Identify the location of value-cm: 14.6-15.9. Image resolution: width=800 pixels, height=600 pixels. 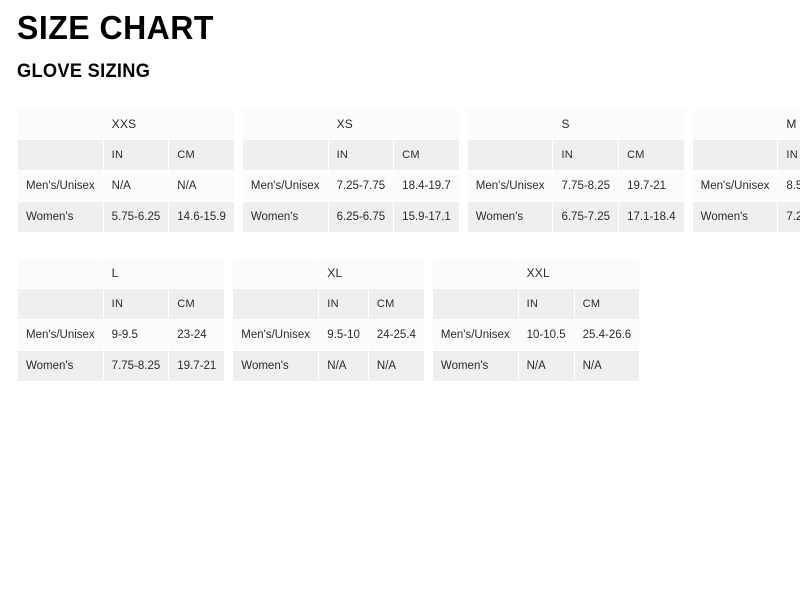
(201, 217).